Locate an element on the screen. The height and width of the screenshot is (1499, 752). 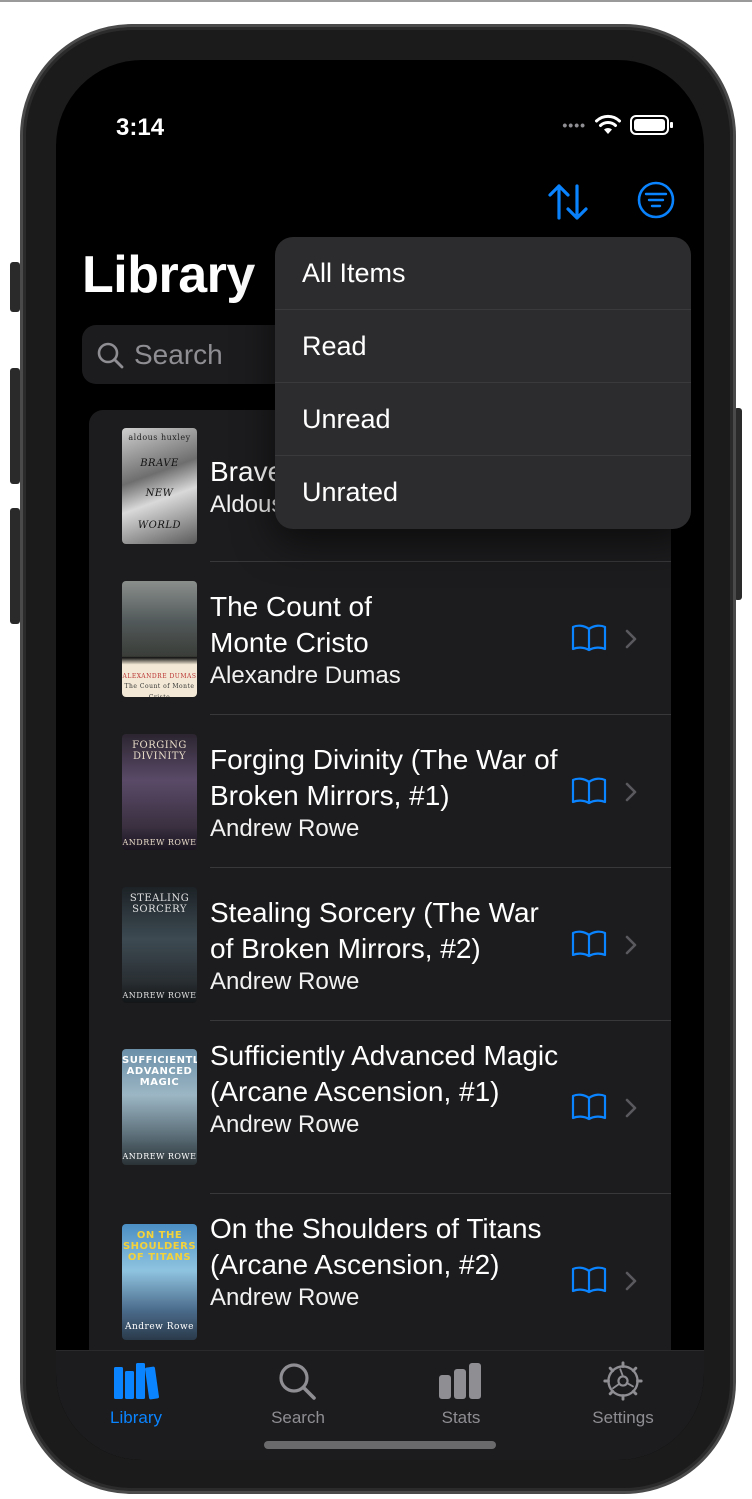
library-books-icon is located at coordinates (136, 1381).